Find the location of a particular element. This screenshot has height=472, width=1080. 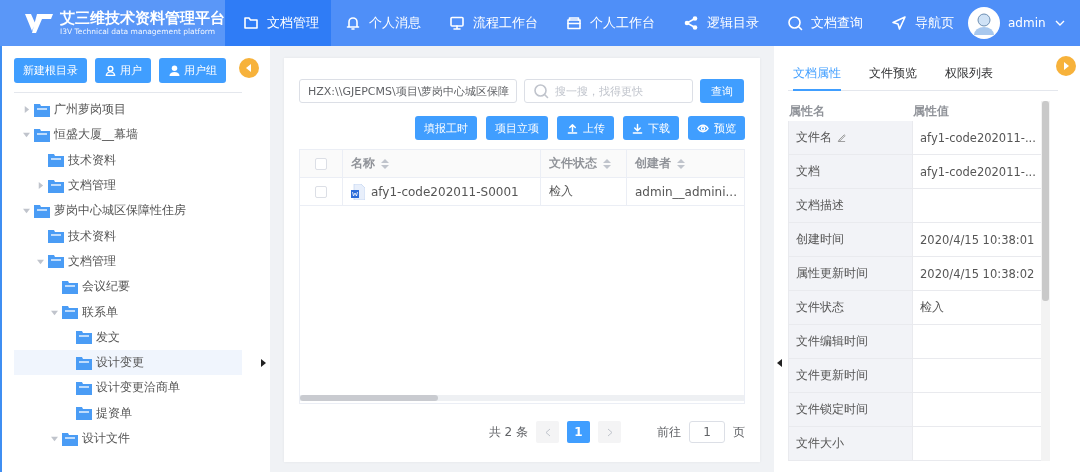

monitor-icon is located at coordinates (457, 23).